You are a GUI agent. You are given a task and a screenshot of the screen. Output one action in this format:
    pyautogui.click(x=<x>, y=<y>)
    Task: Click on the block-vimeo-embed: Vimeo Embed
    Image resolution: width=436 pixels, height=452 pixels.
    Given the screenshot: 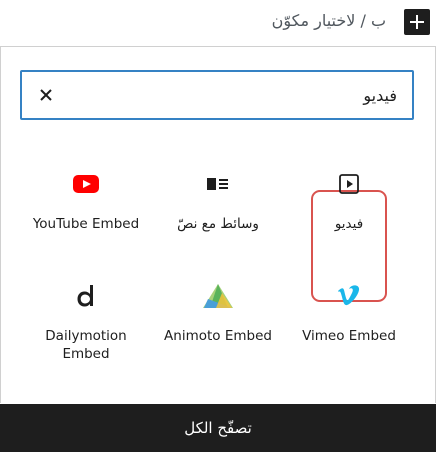 What is the action you would take?
    pyautogui.click(x=349, y=324)
    